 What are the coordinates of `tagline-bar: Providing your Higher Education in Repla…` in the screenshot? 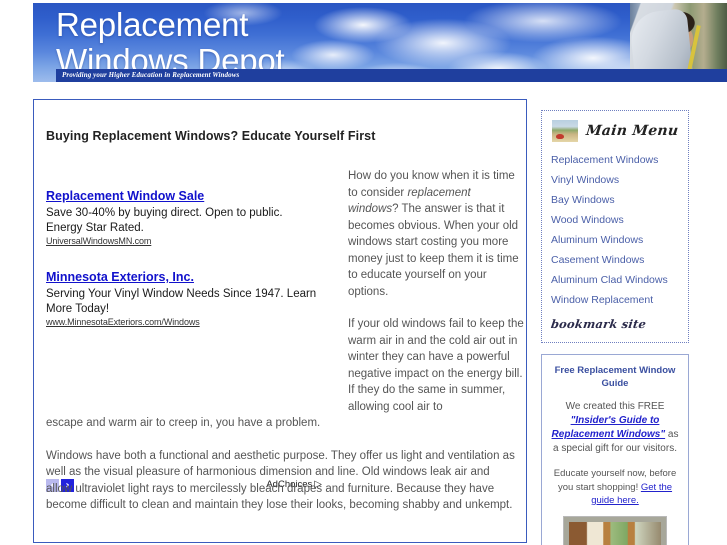 It's located at (391, 75).